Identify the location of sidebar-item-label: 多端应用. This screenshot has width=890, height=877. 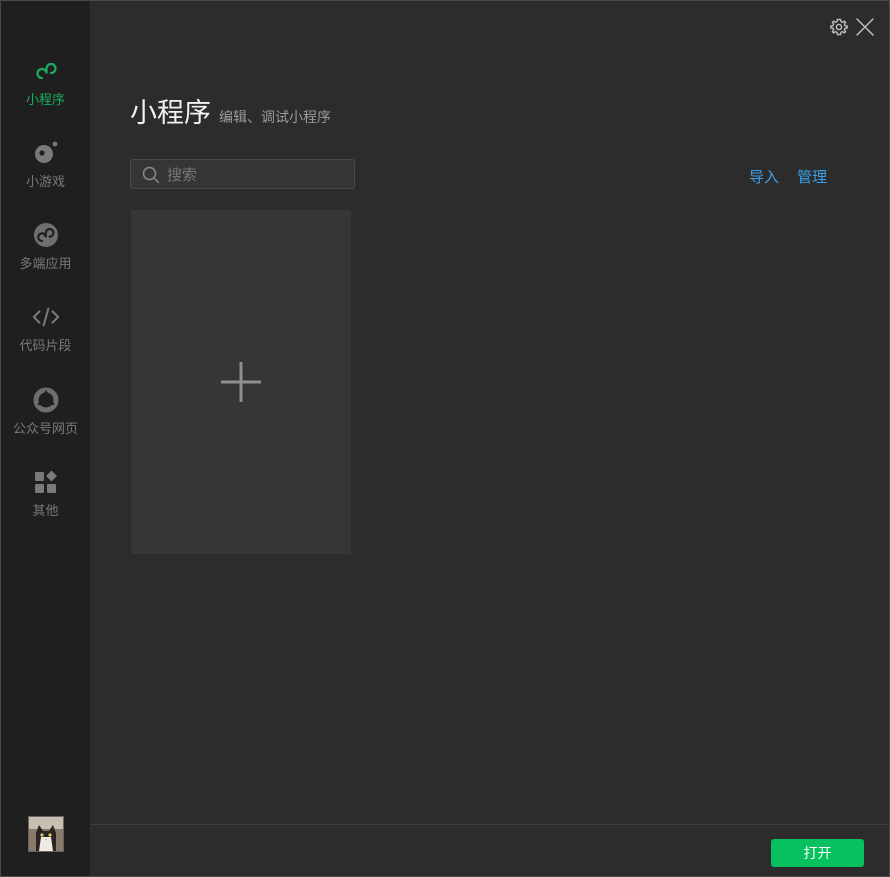
(45, 264).